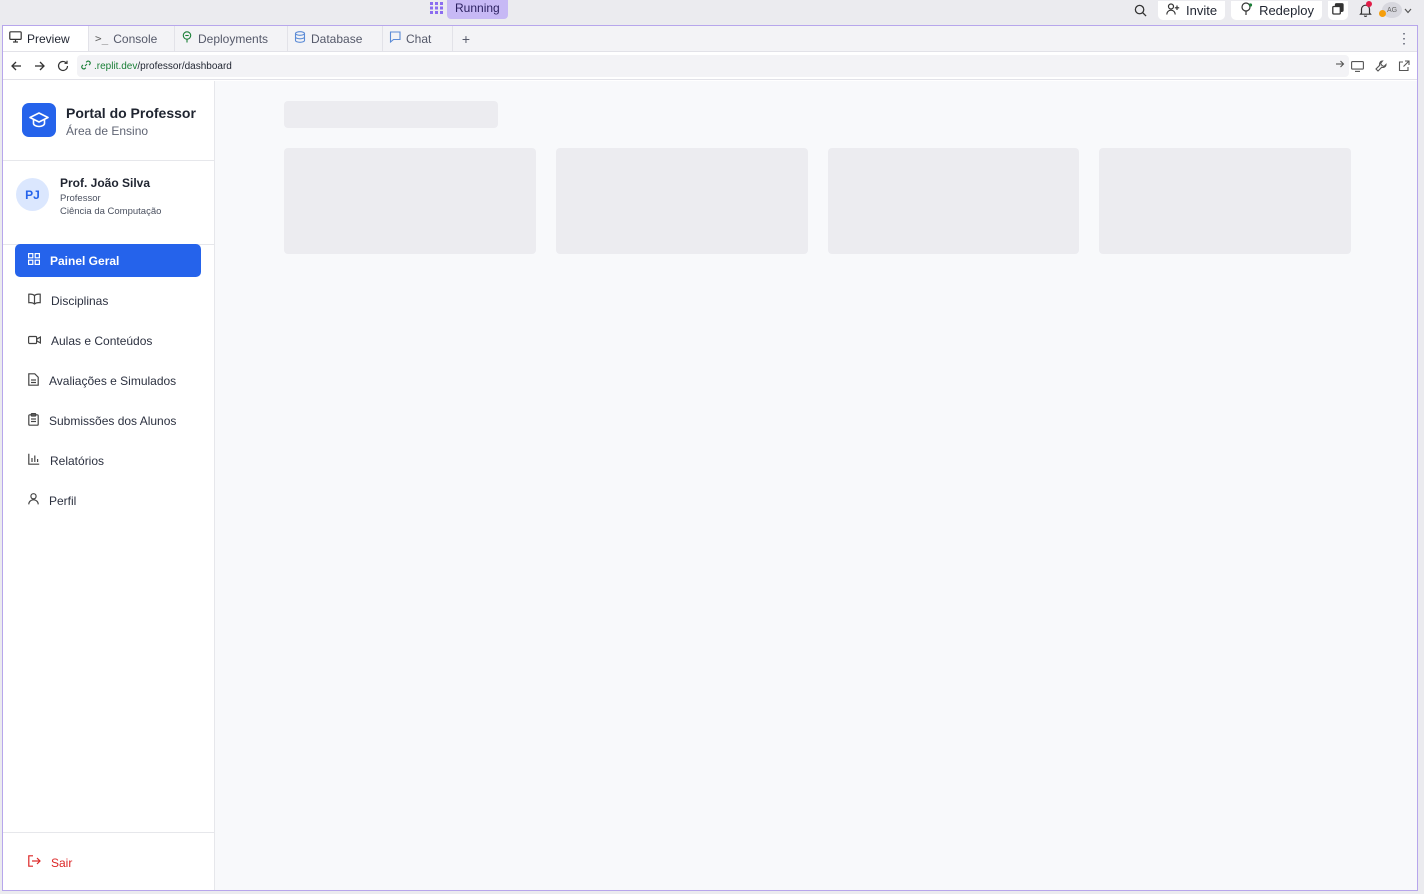 The width and height of the screenshot is (1424, 894). Describe the element at coordinates (1141, 10) in the screenshot. I see `search-icon` at that location.